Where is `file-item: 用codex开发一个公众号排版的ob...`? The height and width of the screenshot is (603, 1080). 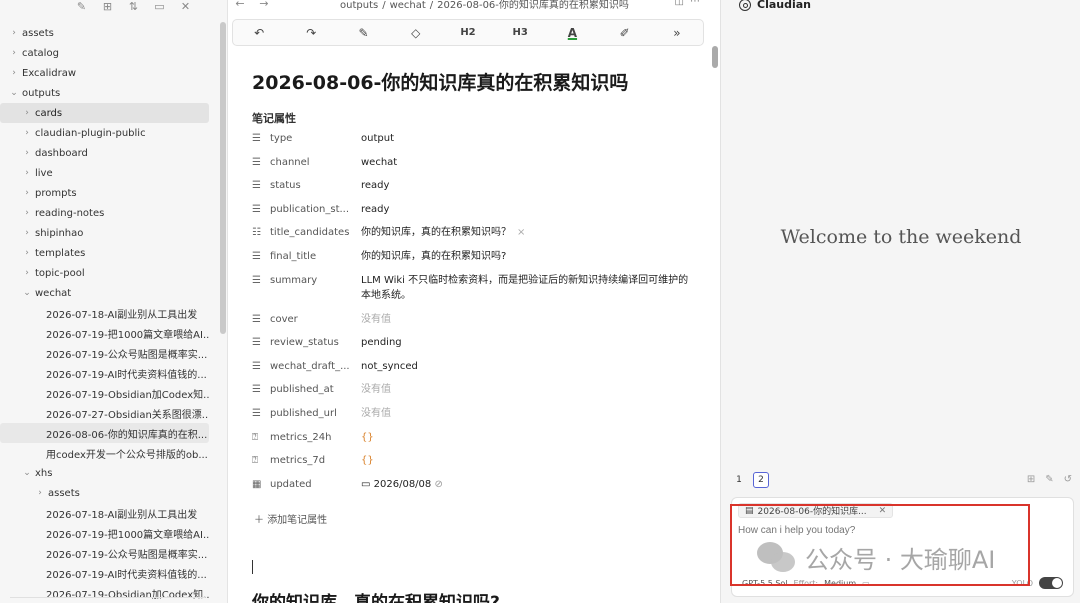 file-item: 用codex开发一个公众号排版的ob... is located at coordinates (104, 453).